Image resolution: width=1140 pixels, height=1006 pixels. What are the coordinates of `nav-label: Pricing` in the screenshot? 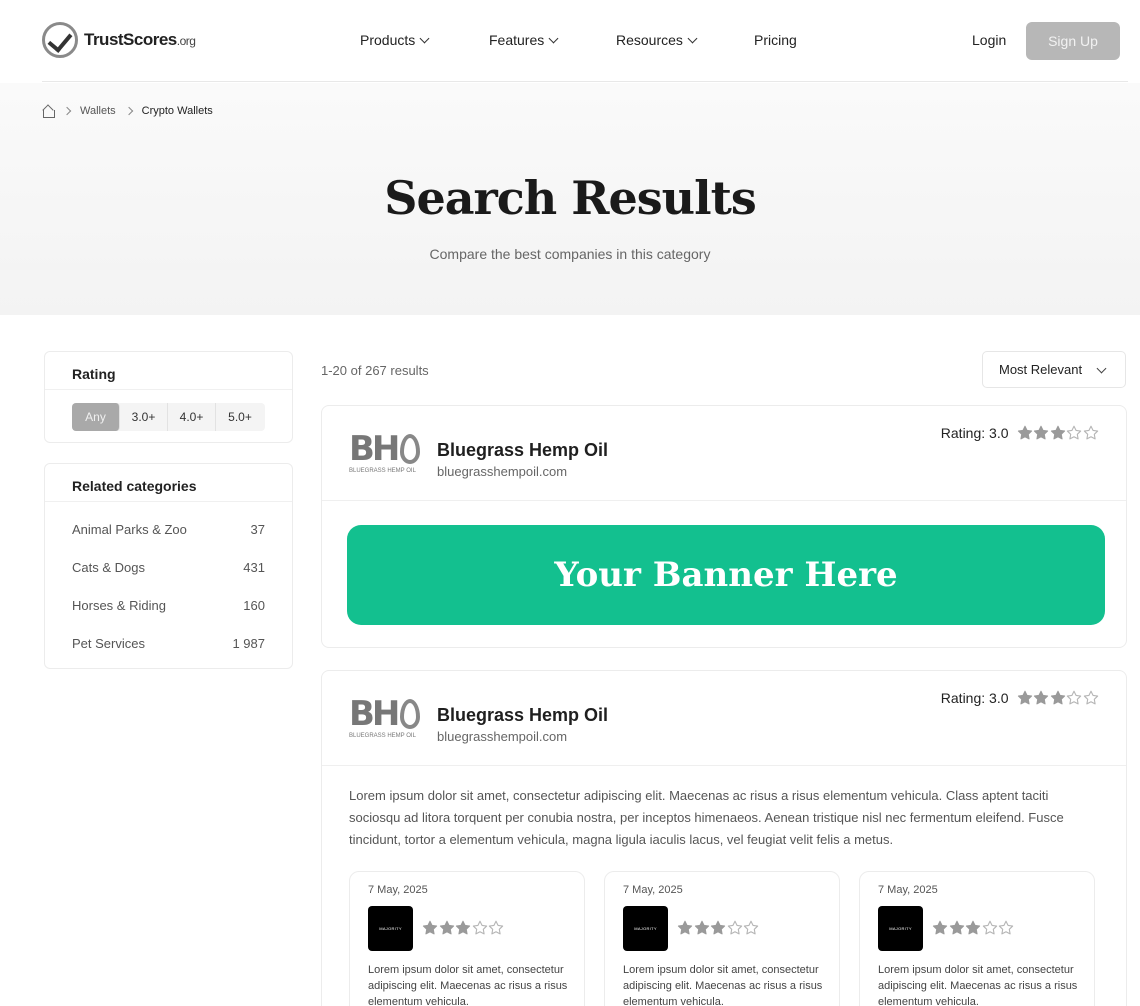 It's located at (775, 40).